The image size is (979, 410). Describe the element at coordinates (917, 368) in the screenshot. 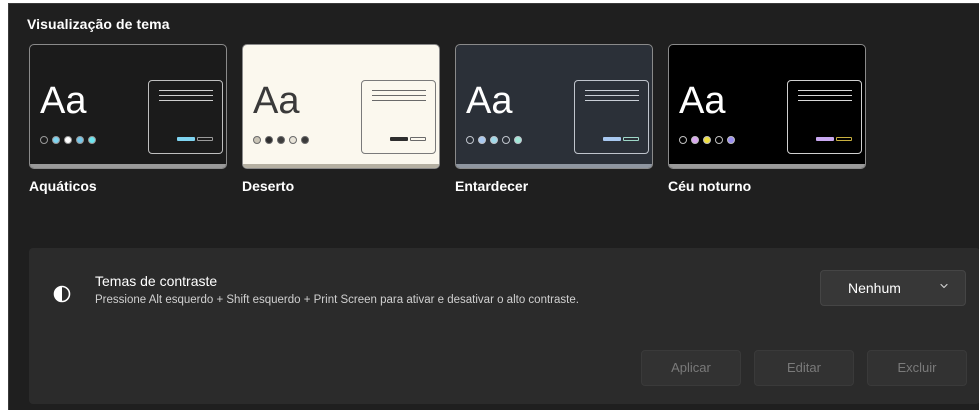

I see `delete-button: Excluir` at that location.